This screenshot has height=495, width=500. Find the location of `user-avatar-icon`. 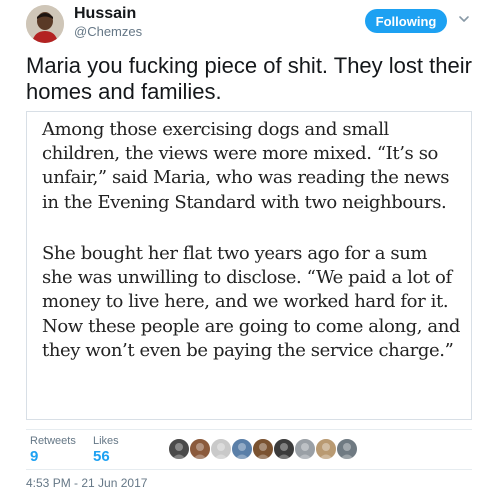

user-avatar-icon is located at coordinates (45, 24).